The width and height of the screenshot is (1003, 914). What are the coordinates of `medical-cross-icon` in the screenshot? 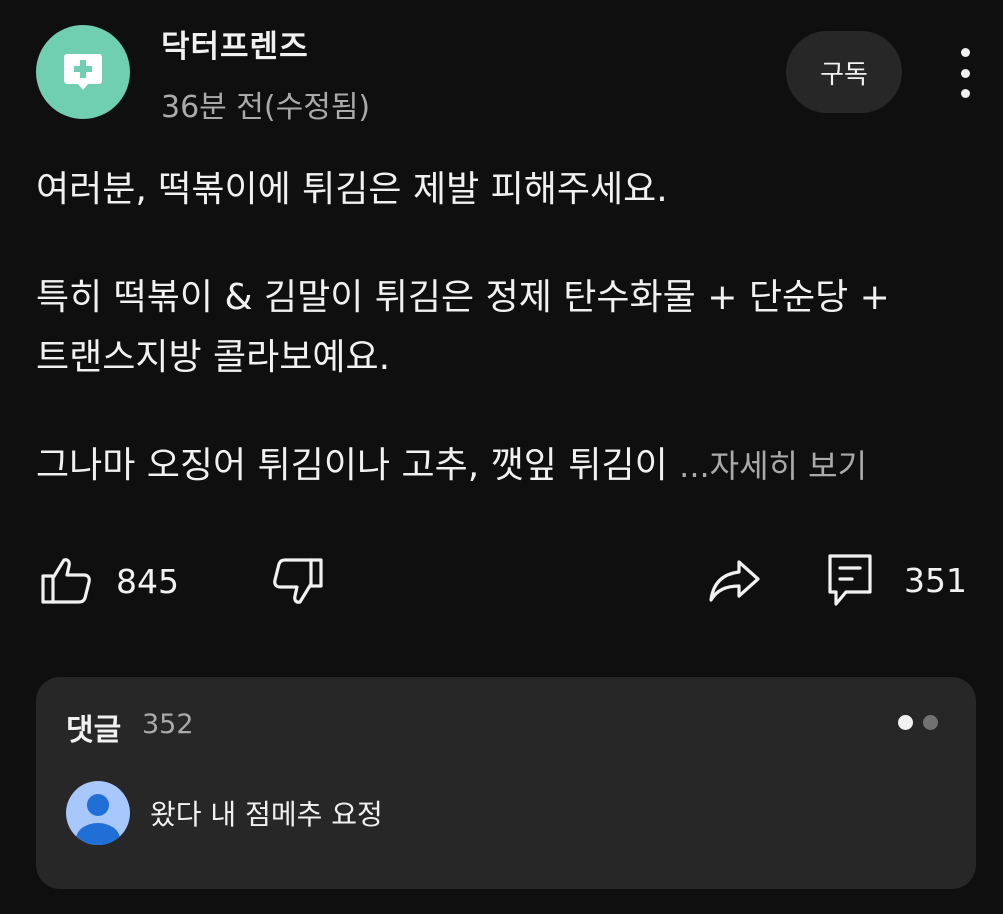 It's located at (83, 72).